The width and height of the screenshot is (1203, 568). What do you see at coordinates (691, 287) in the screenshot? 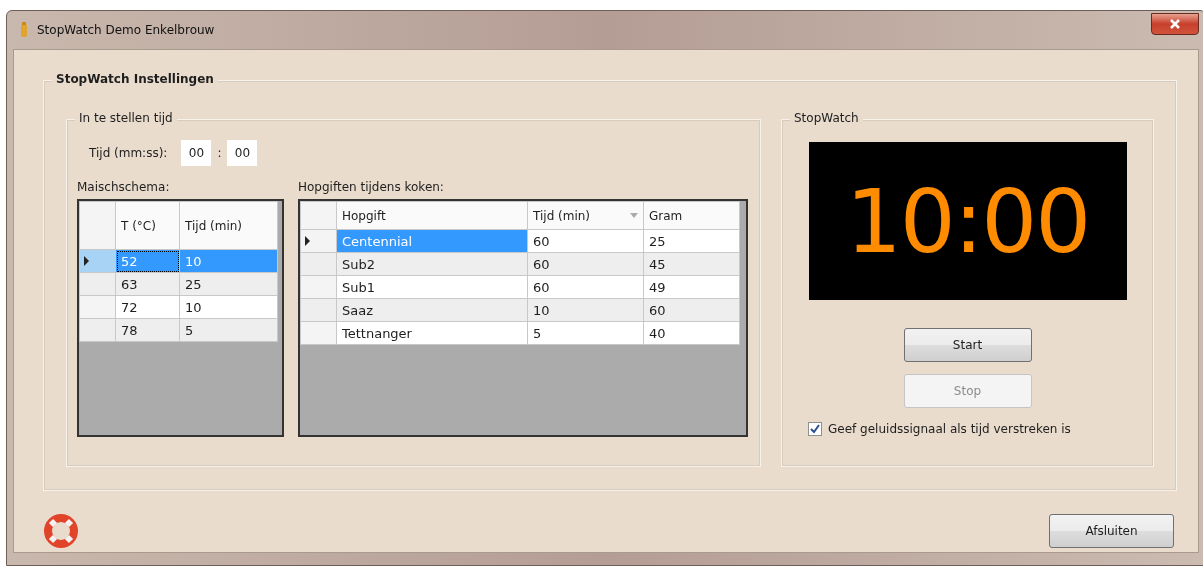
I see `table-cell: 49` at bounding box center [691, 287].